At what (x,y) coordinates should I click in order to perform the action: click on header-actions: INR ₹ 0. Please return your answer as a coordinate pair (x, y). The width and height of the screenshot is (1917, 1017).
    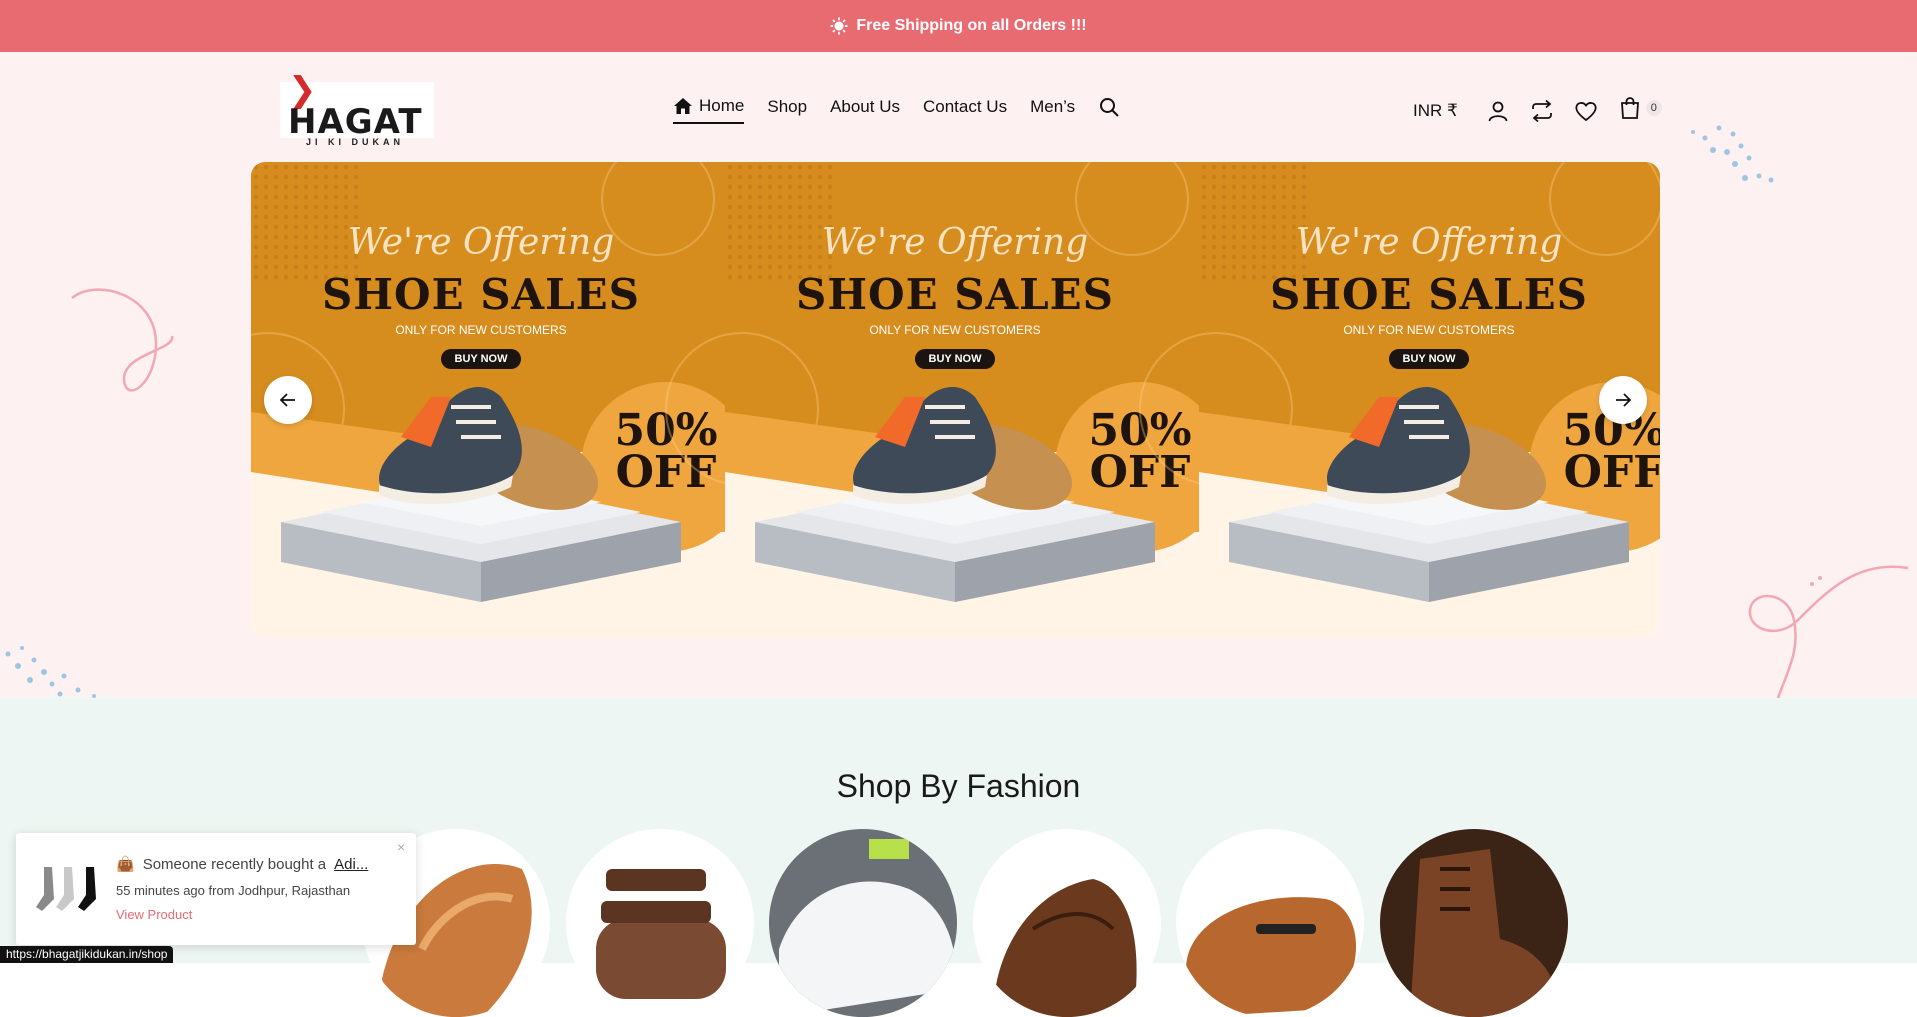
    Looking at the image, I should click on (1537, 110).